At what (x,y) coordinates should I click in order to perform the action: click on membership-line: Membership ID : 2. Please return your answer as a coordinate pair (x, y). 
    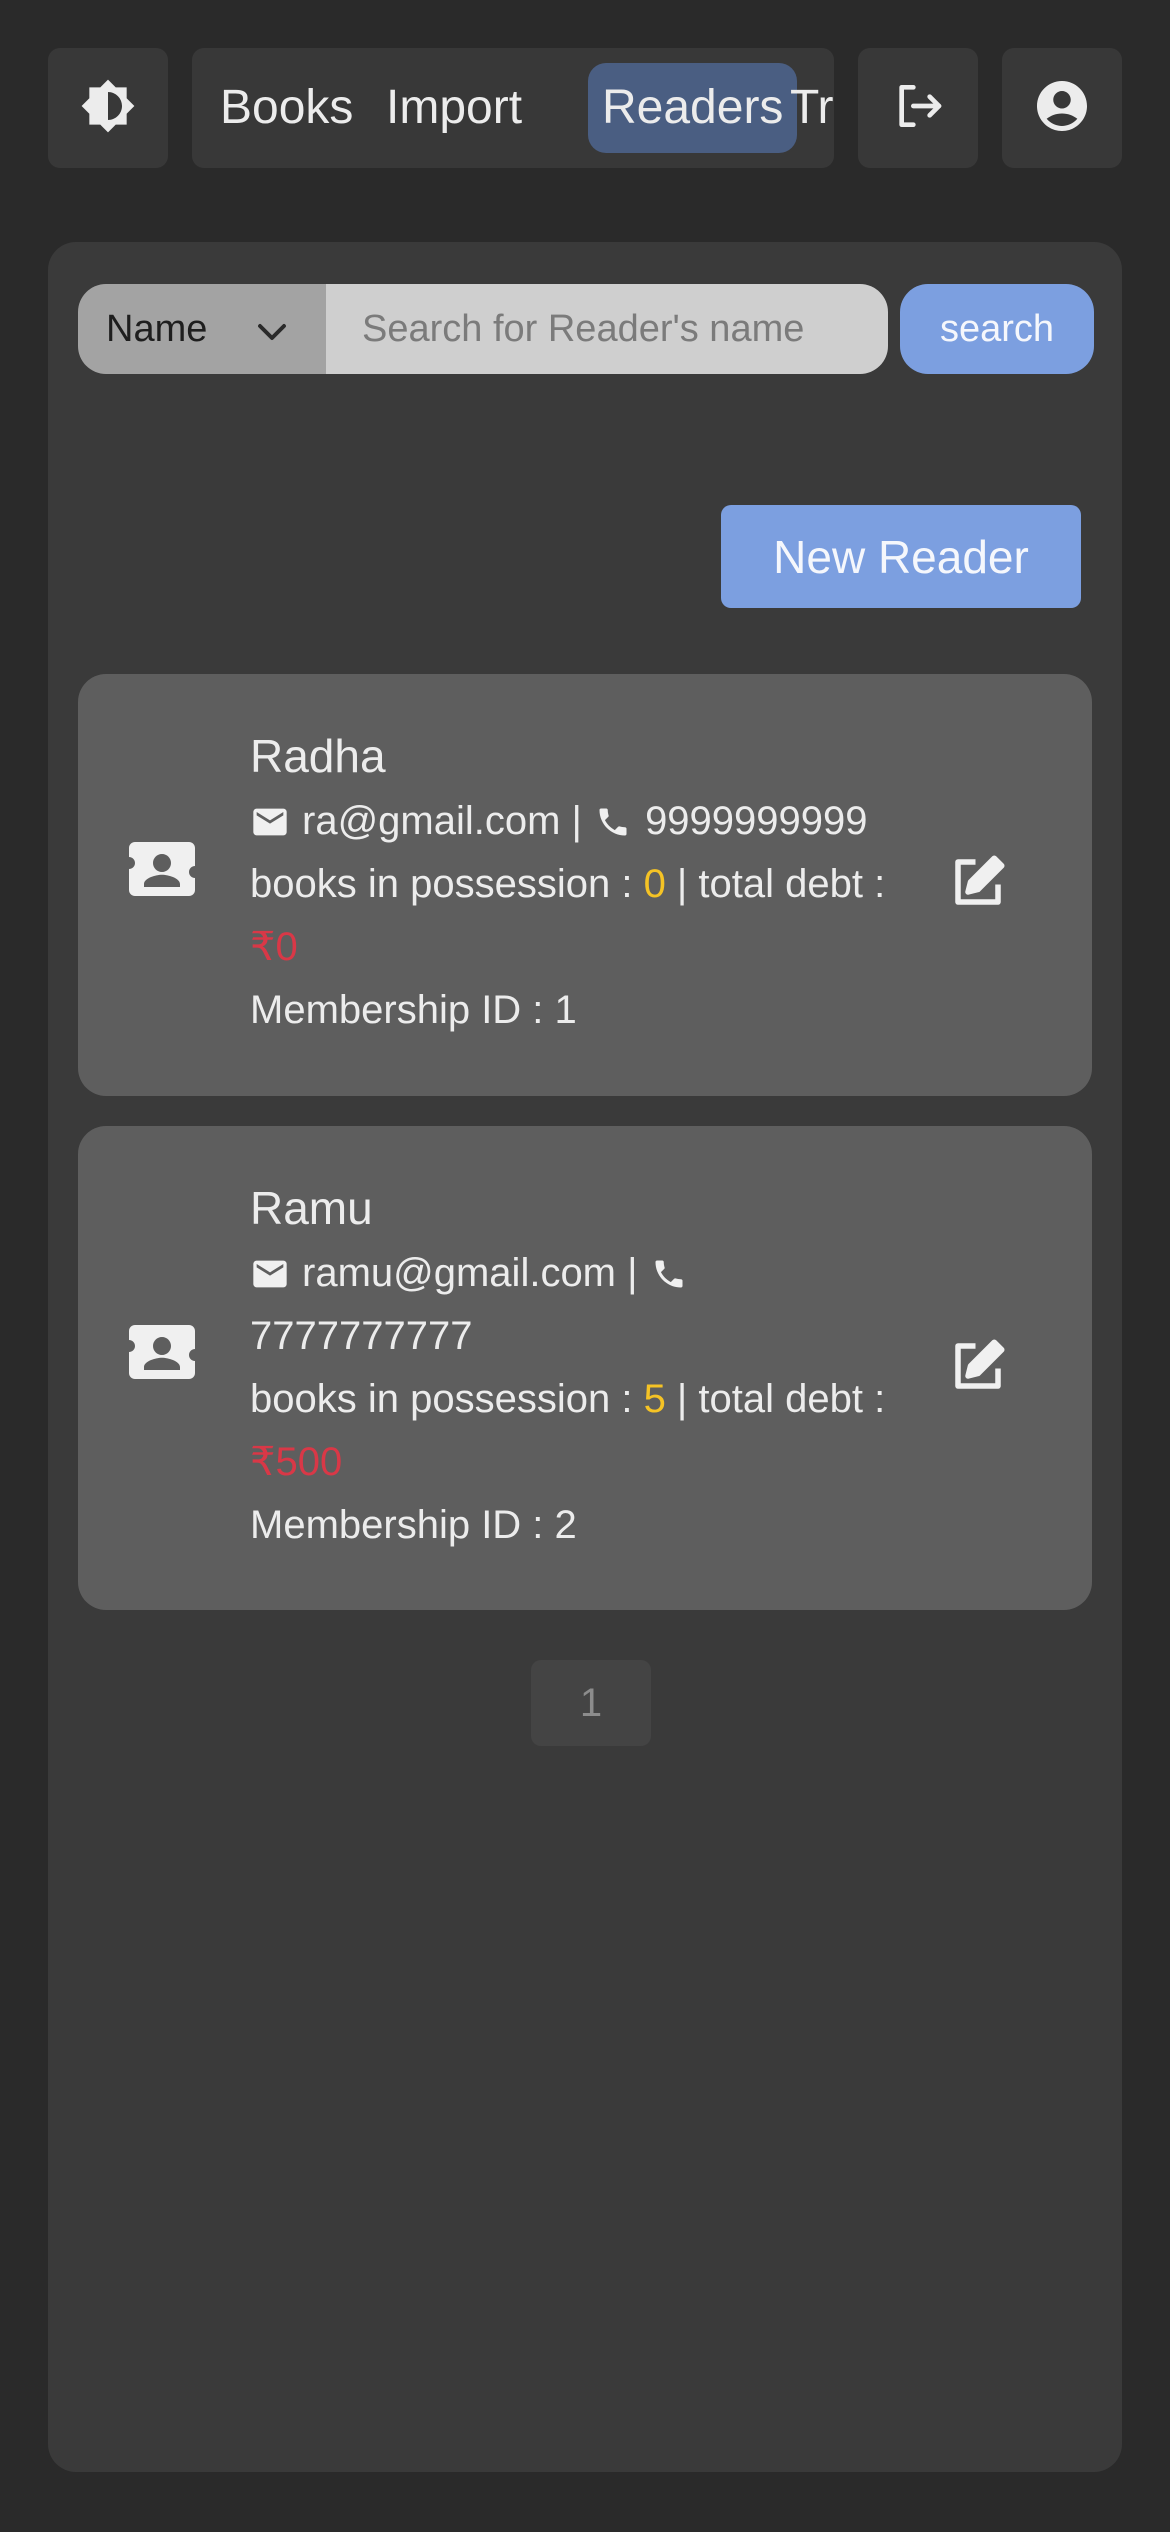
    Looking at the image, I should click on (590, 1525).